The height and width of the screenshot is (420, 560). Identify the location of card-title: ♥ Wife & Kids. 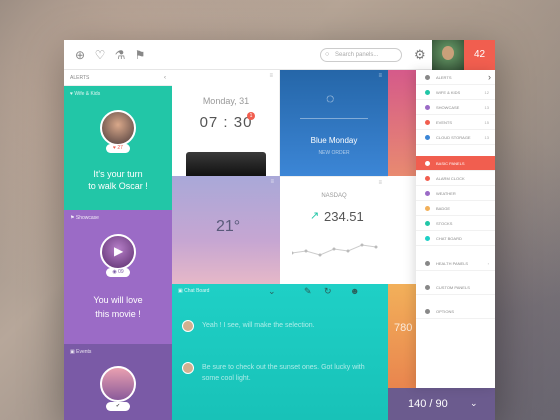
(85, 94).